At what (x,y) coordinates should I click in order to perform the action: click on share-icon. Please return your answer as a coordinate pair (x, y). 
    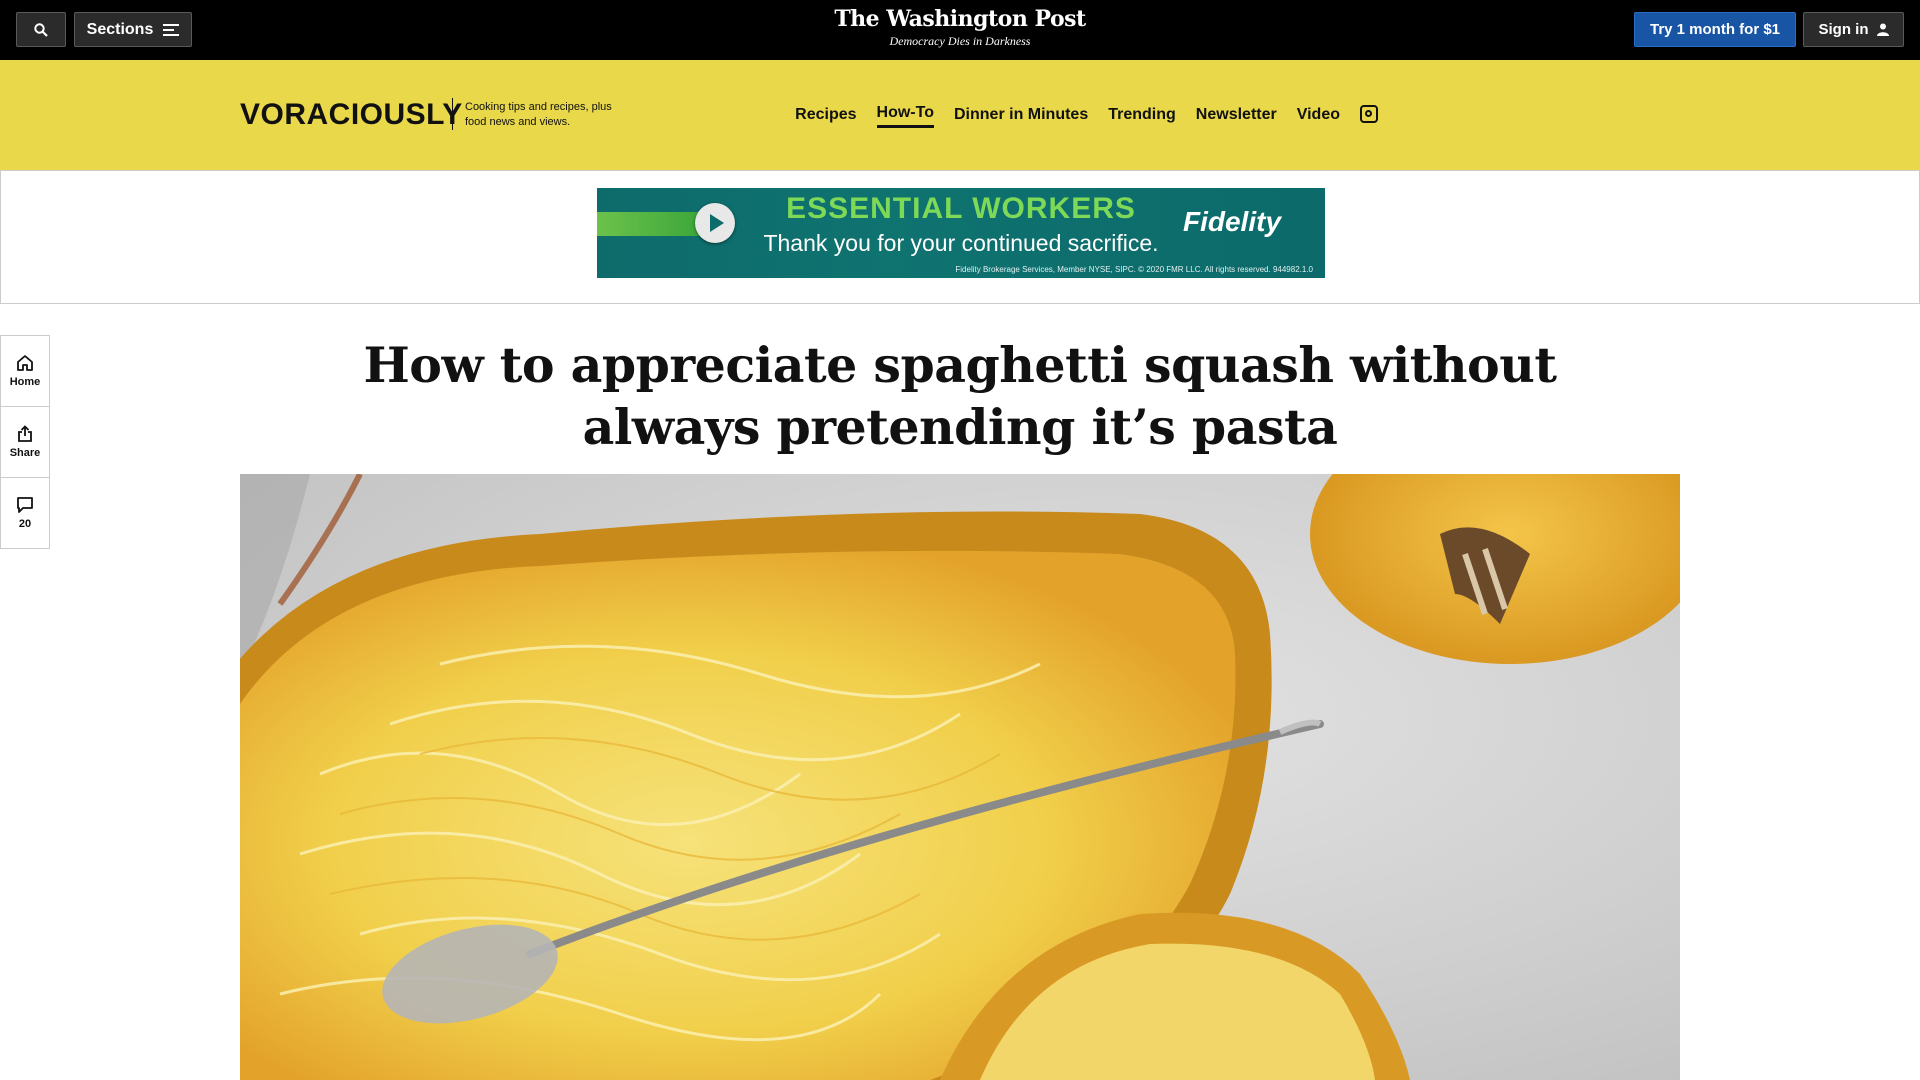
    Looking at the image, I should click on (25, 433).